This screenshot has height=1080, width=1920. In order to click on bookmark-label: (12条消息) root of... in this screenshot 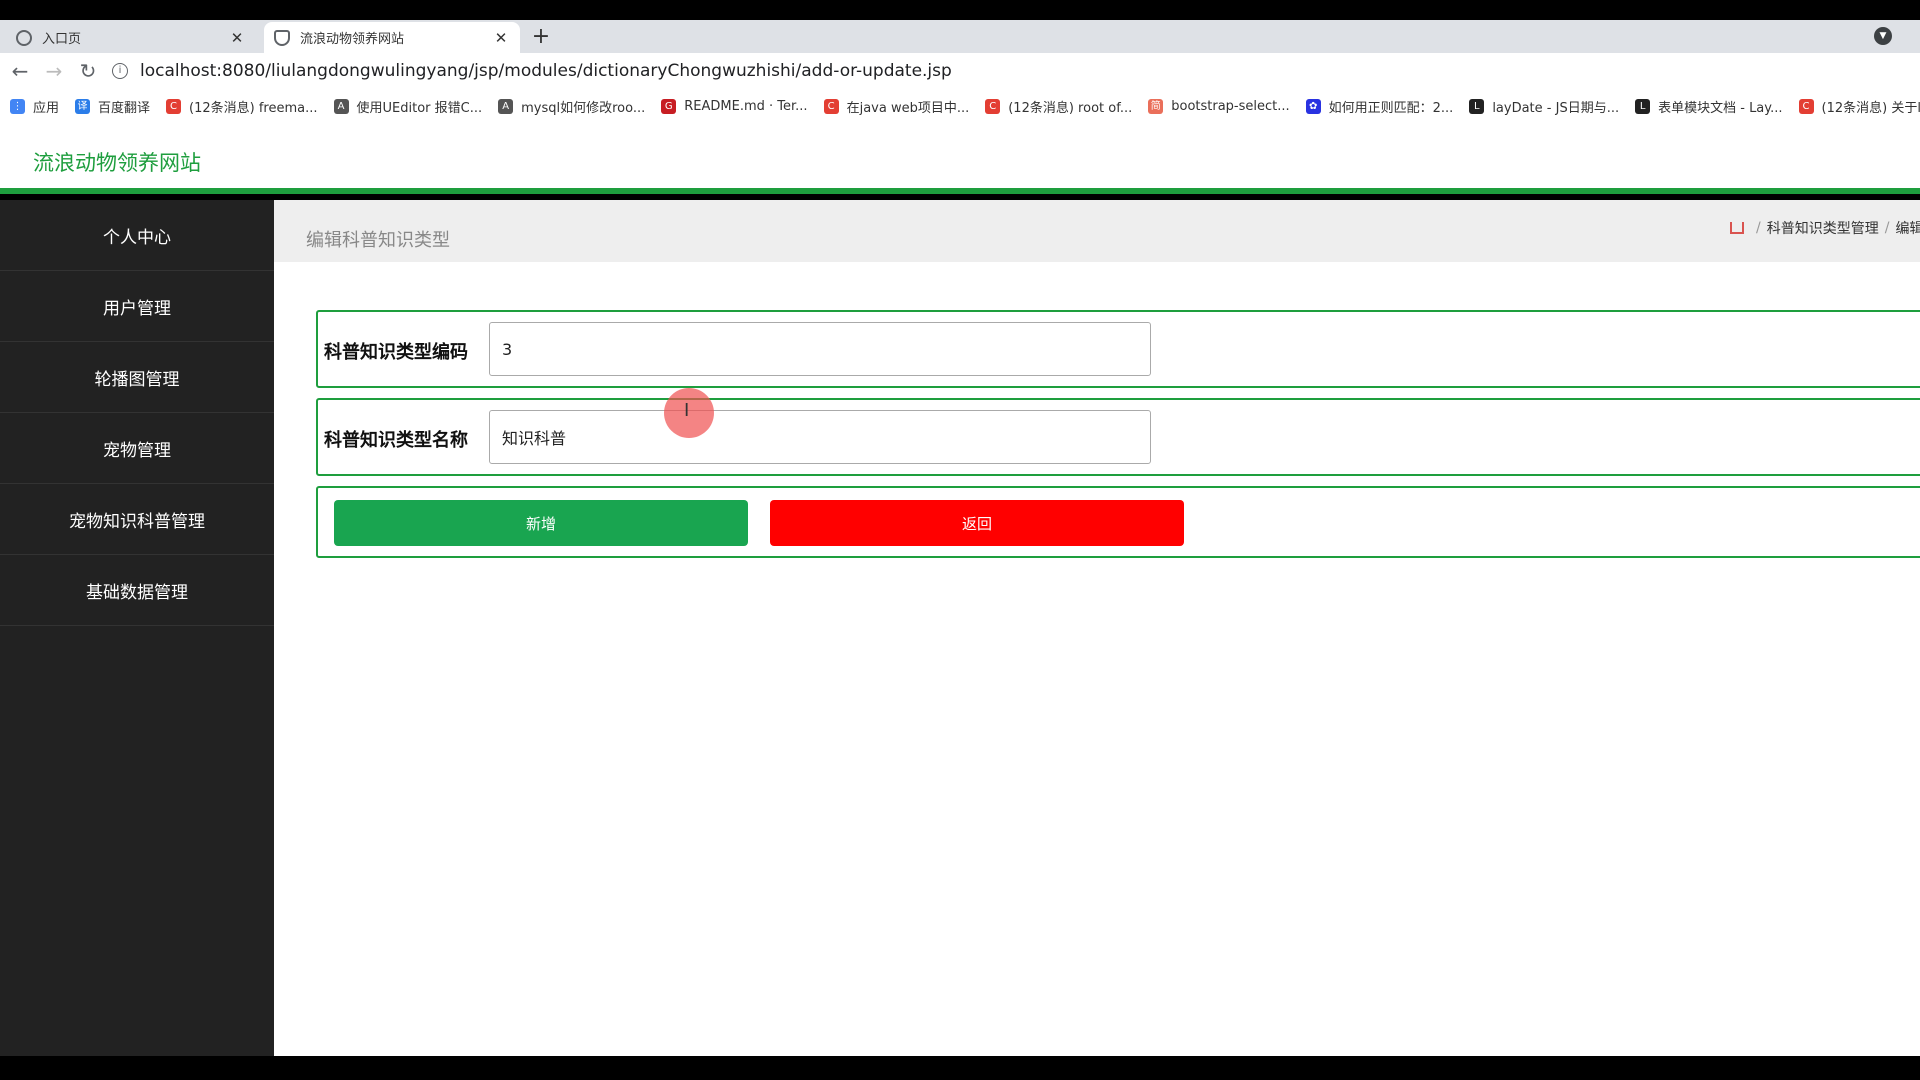, I will do `click(1070, 108)`.